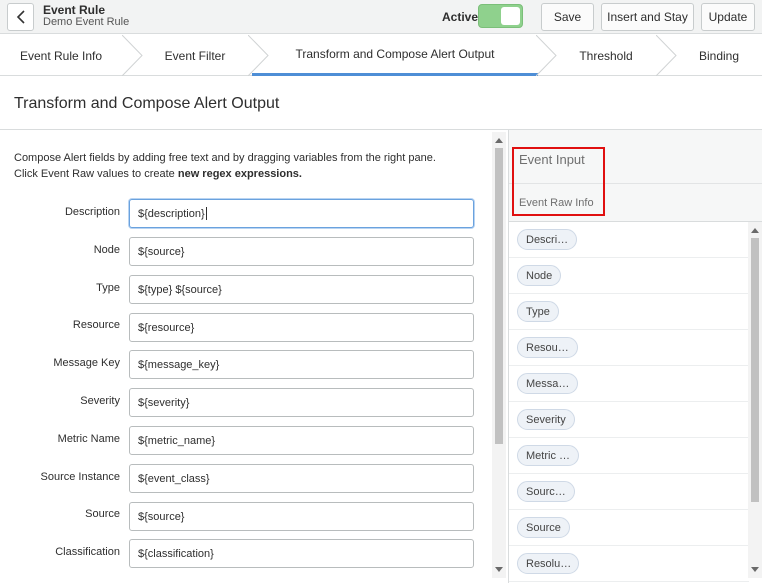 This screenshot has height=583, width=762. What do you see at coordinates (301, 553) in the screenshot?
I see `classification-field: ${classification}` at bounding box center [301, 553].